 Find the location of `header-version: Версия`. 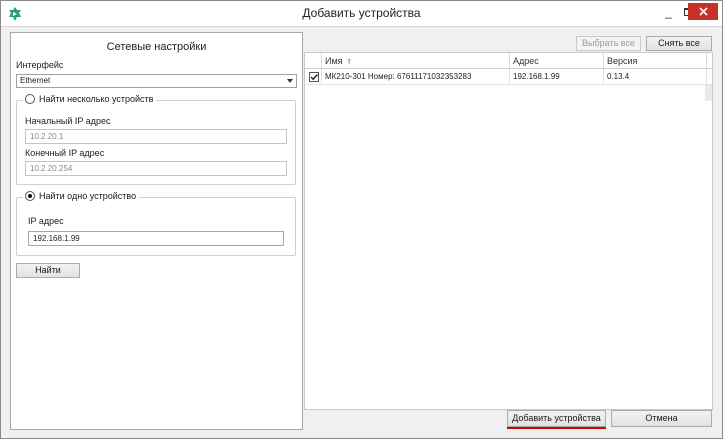

header-version: Версия is located at coordinates (655, 61).